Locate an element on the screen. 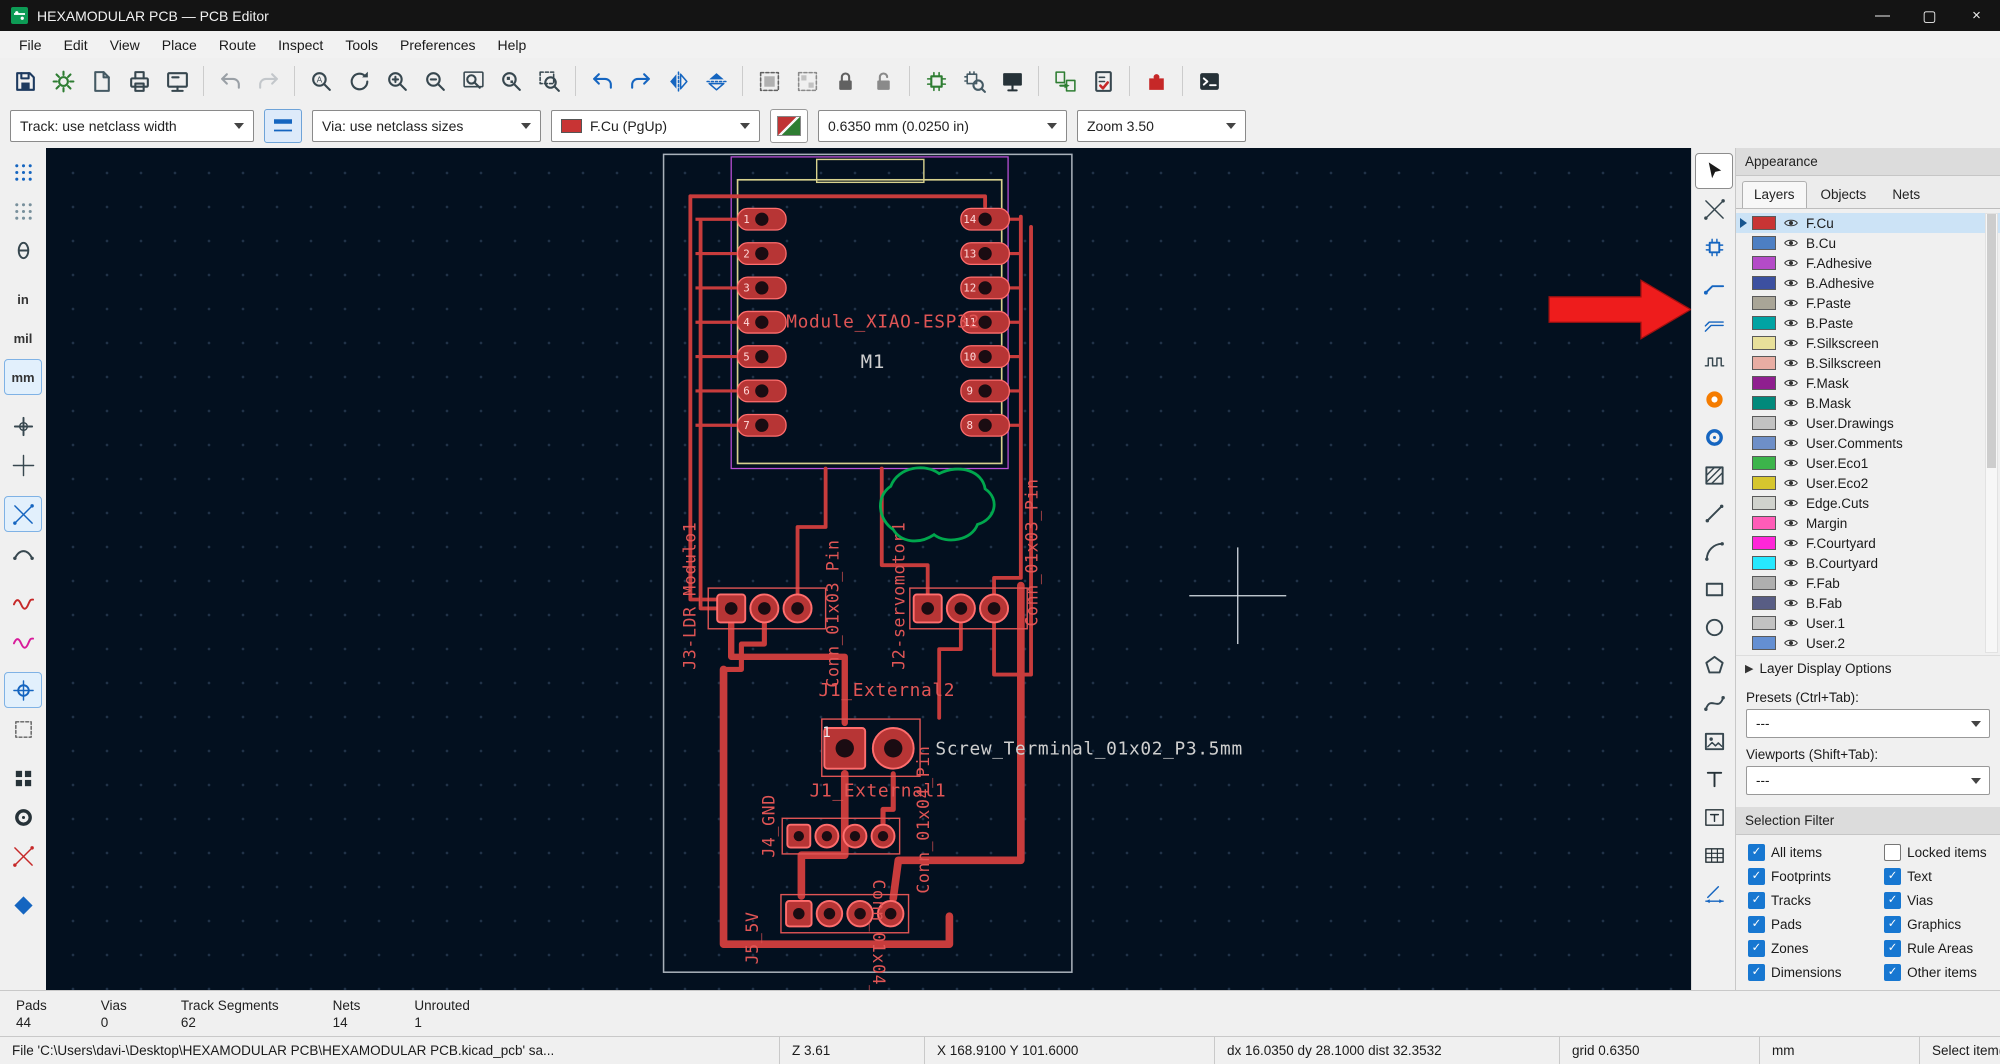 The image size is (2000, 1064). search-button is located at coordinates (321, 81).